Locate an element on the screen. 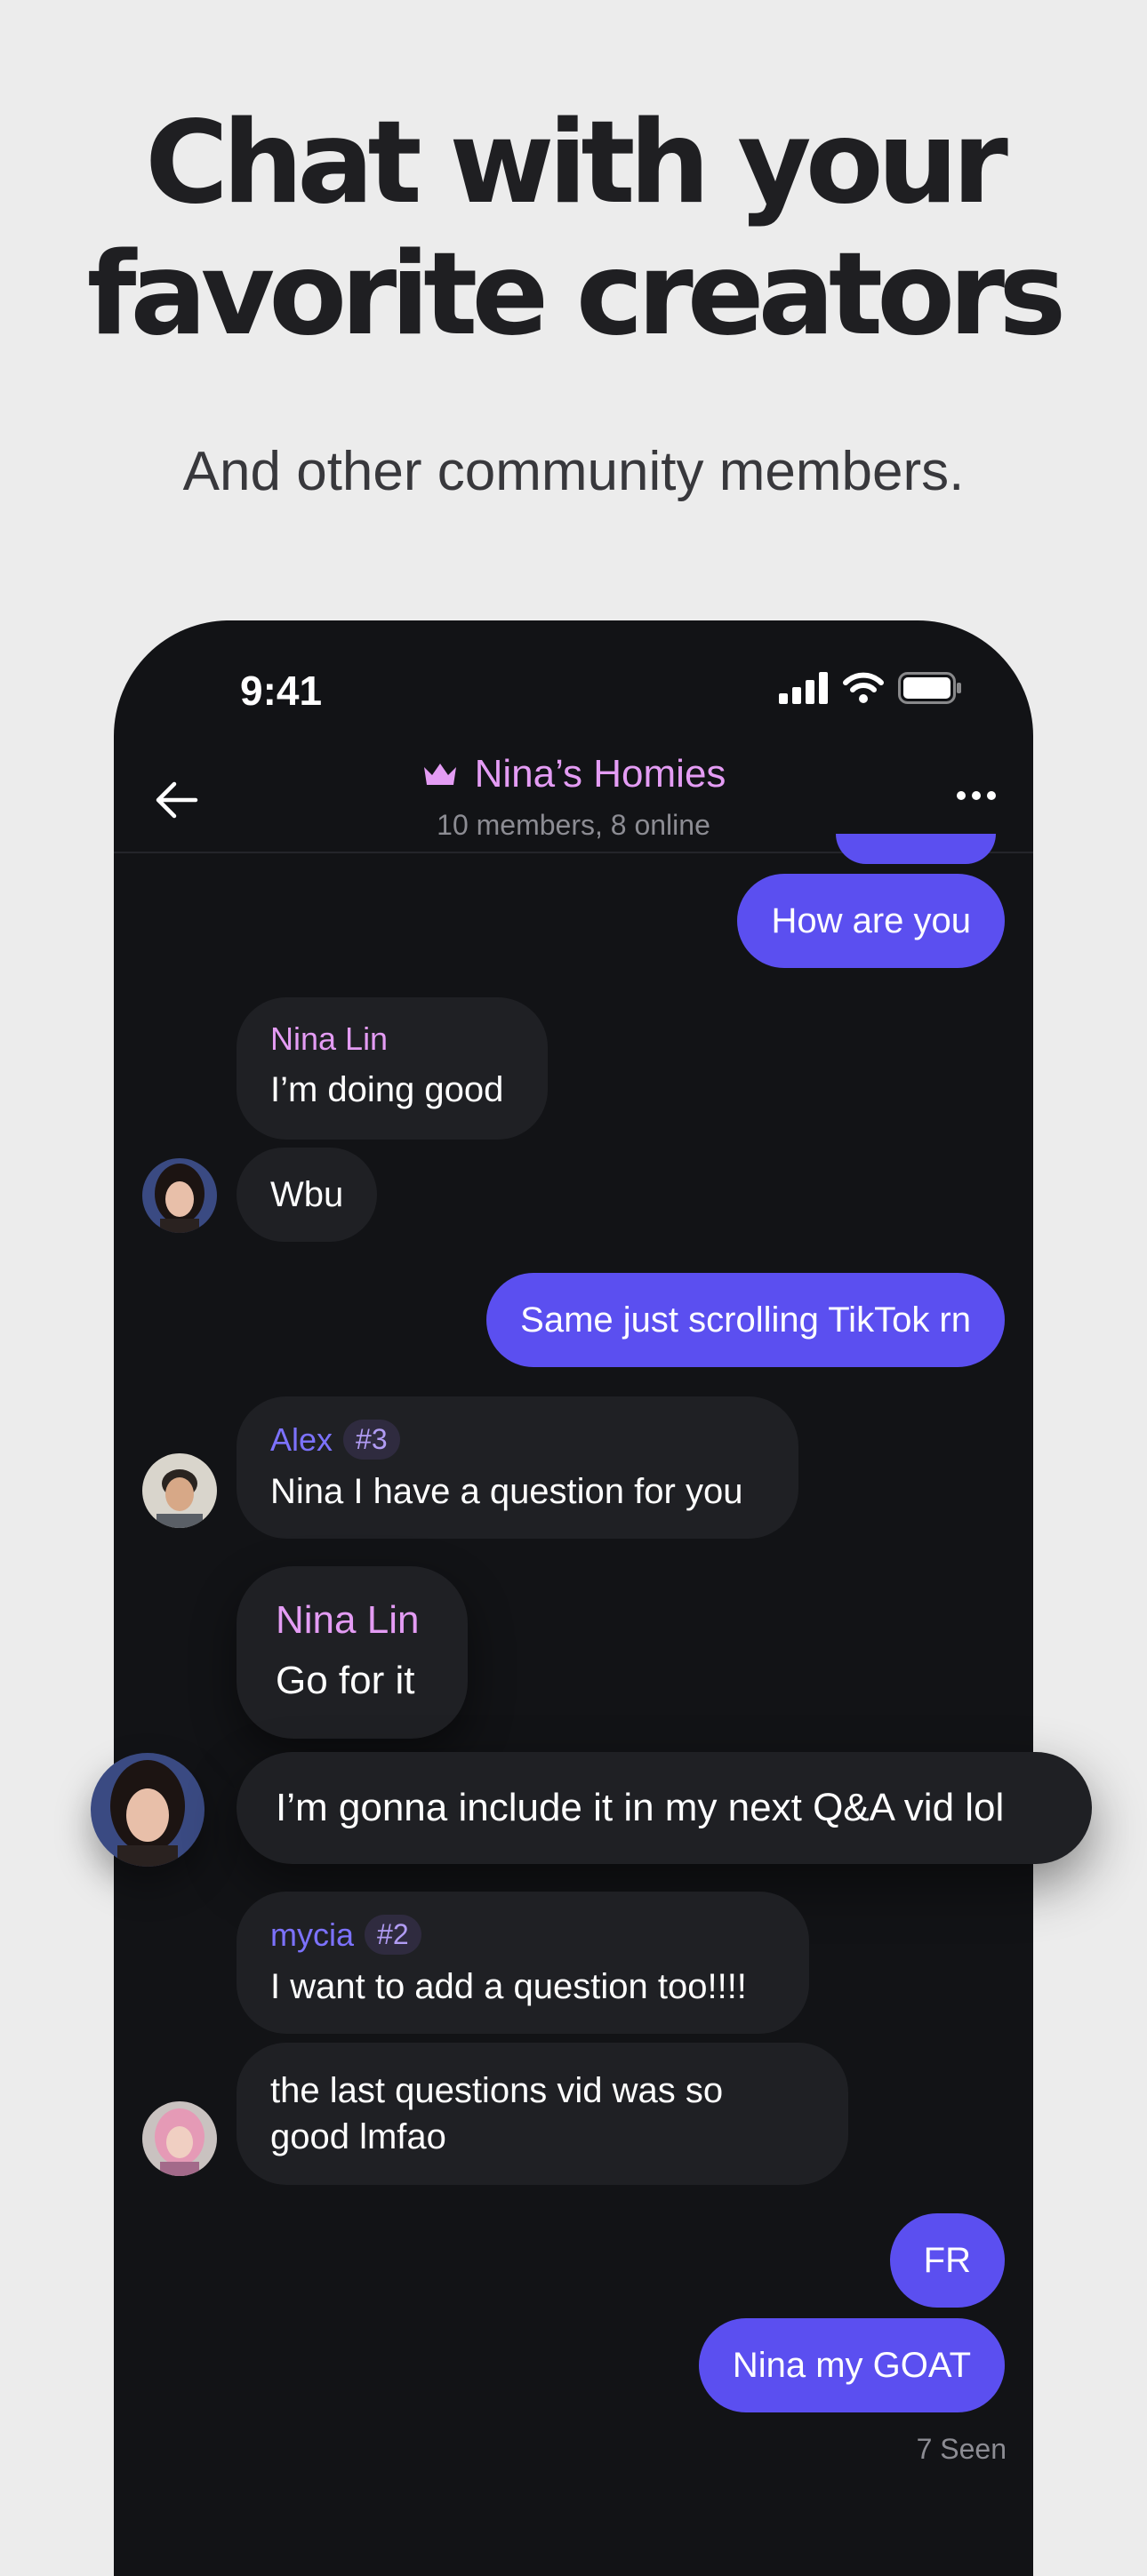 Image resolution: width=1147 pixels, height=2576 pixels. status-time: 9:41 is located at coordinates (281, 691).